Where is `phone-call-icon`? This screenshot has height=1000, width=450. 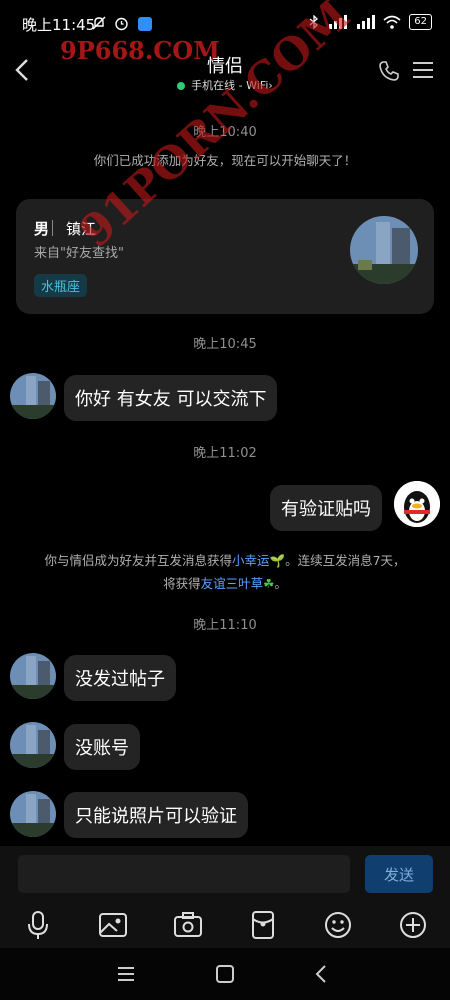 phone-call-icon is located at coordinates (389, 71).